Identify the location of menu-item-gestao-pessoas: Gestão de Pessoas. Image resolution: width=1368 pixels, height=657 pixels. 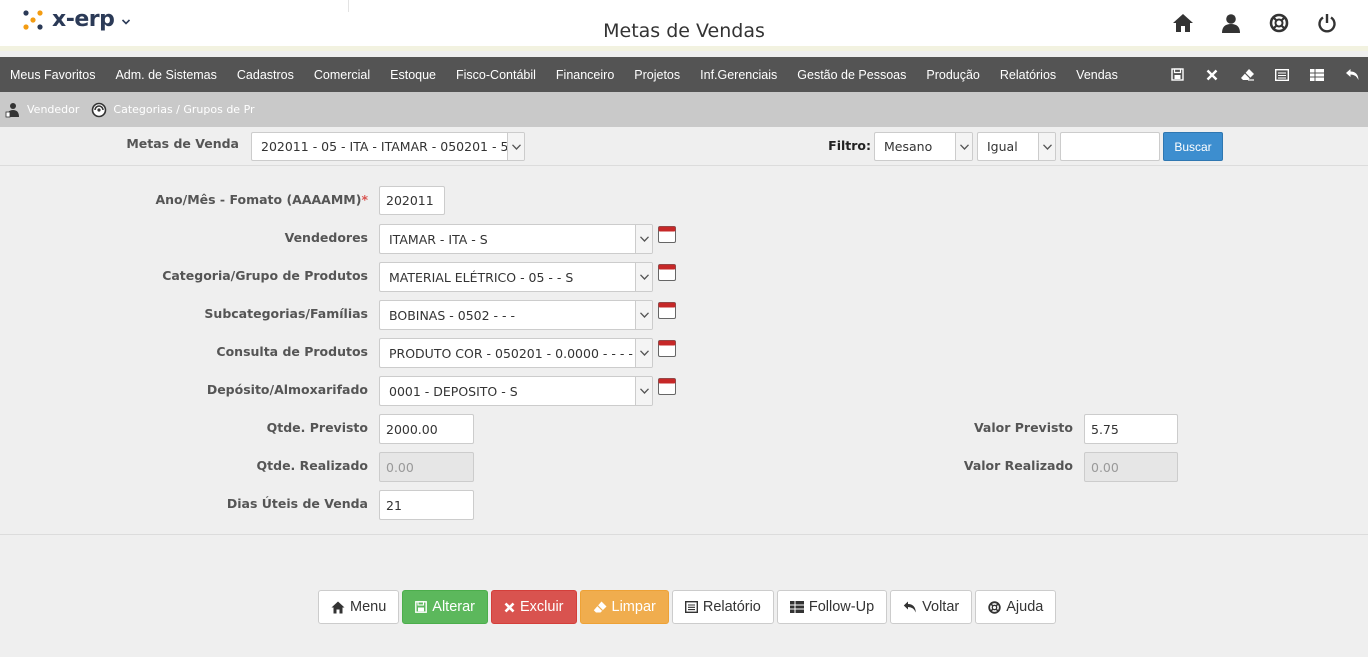
(851, 75).